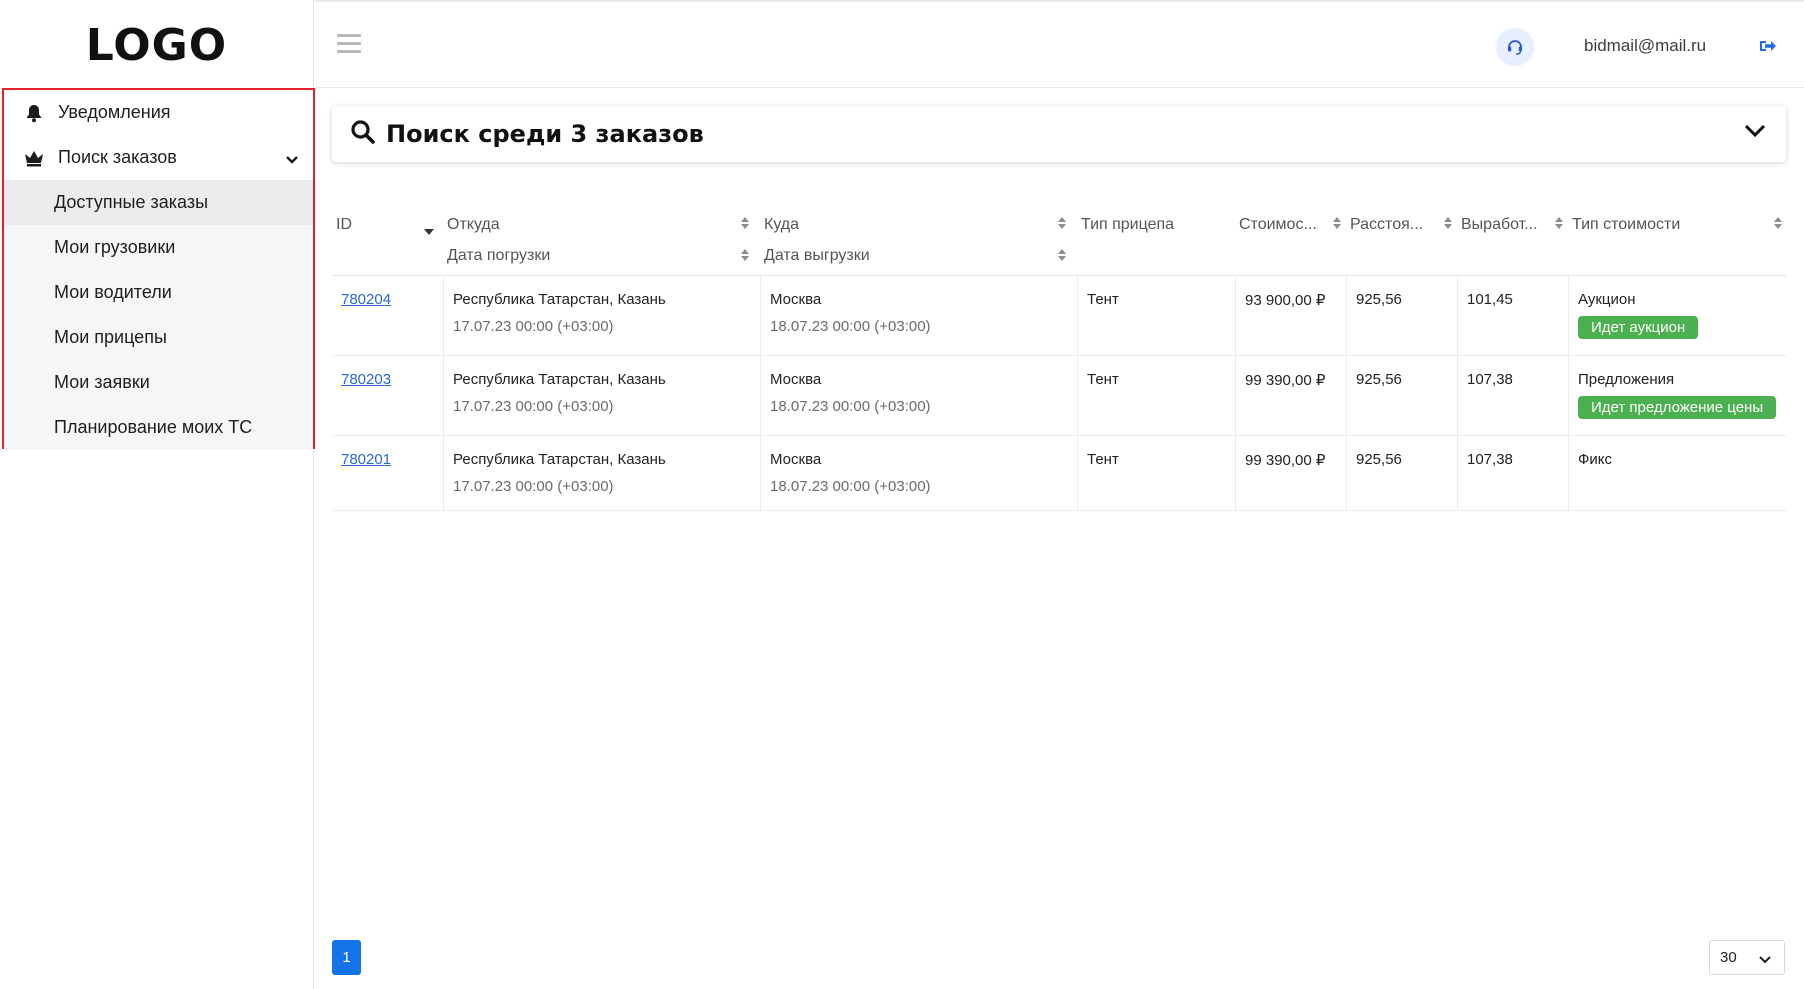 This screenshot has width=1804, height=989. Describe the element at coordinates (1728, 957) in the screenshot. I see `per-page-value: 30` at that location.